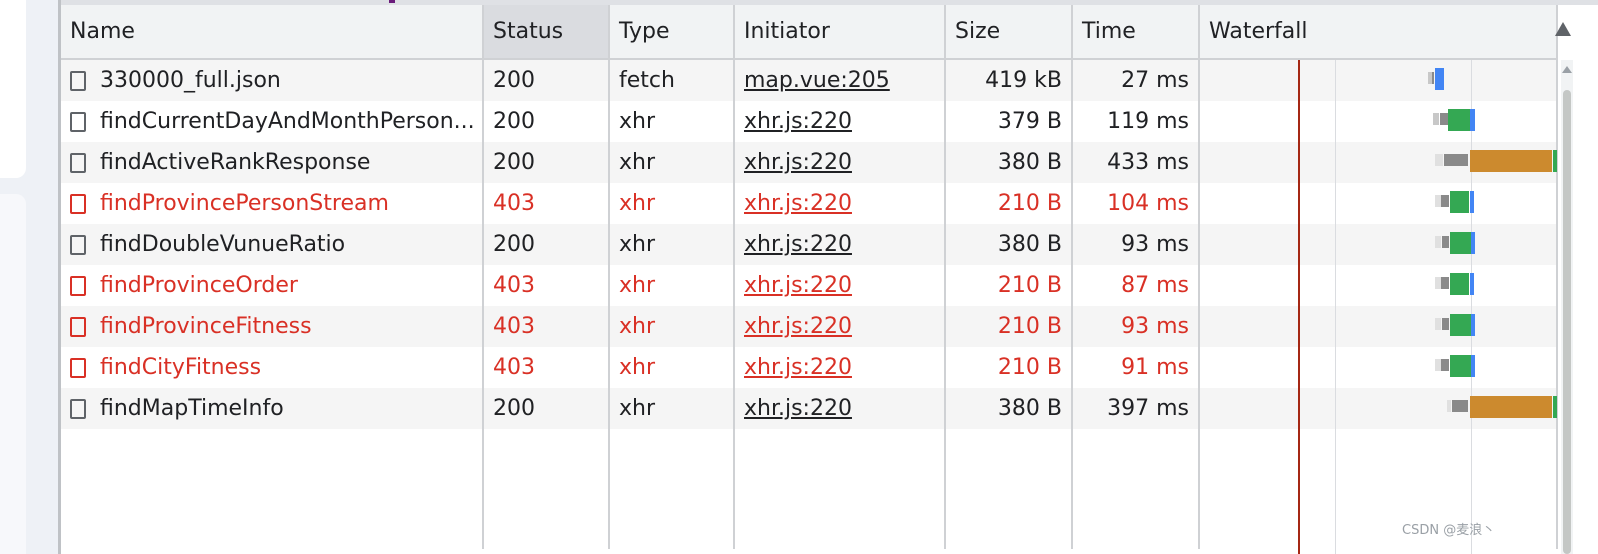 This screenshot has width=1598, height=554. Describe the element at coordinates (1136, 80) in the screenshot. I see `request-time: 27 ms` at that location.